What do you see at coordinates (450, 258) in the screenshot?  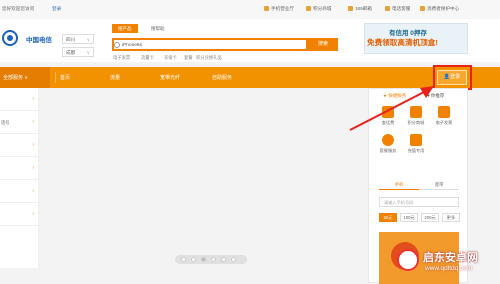 I see `watermark-title: 启东安卓网` at bounding box center [450, 258].